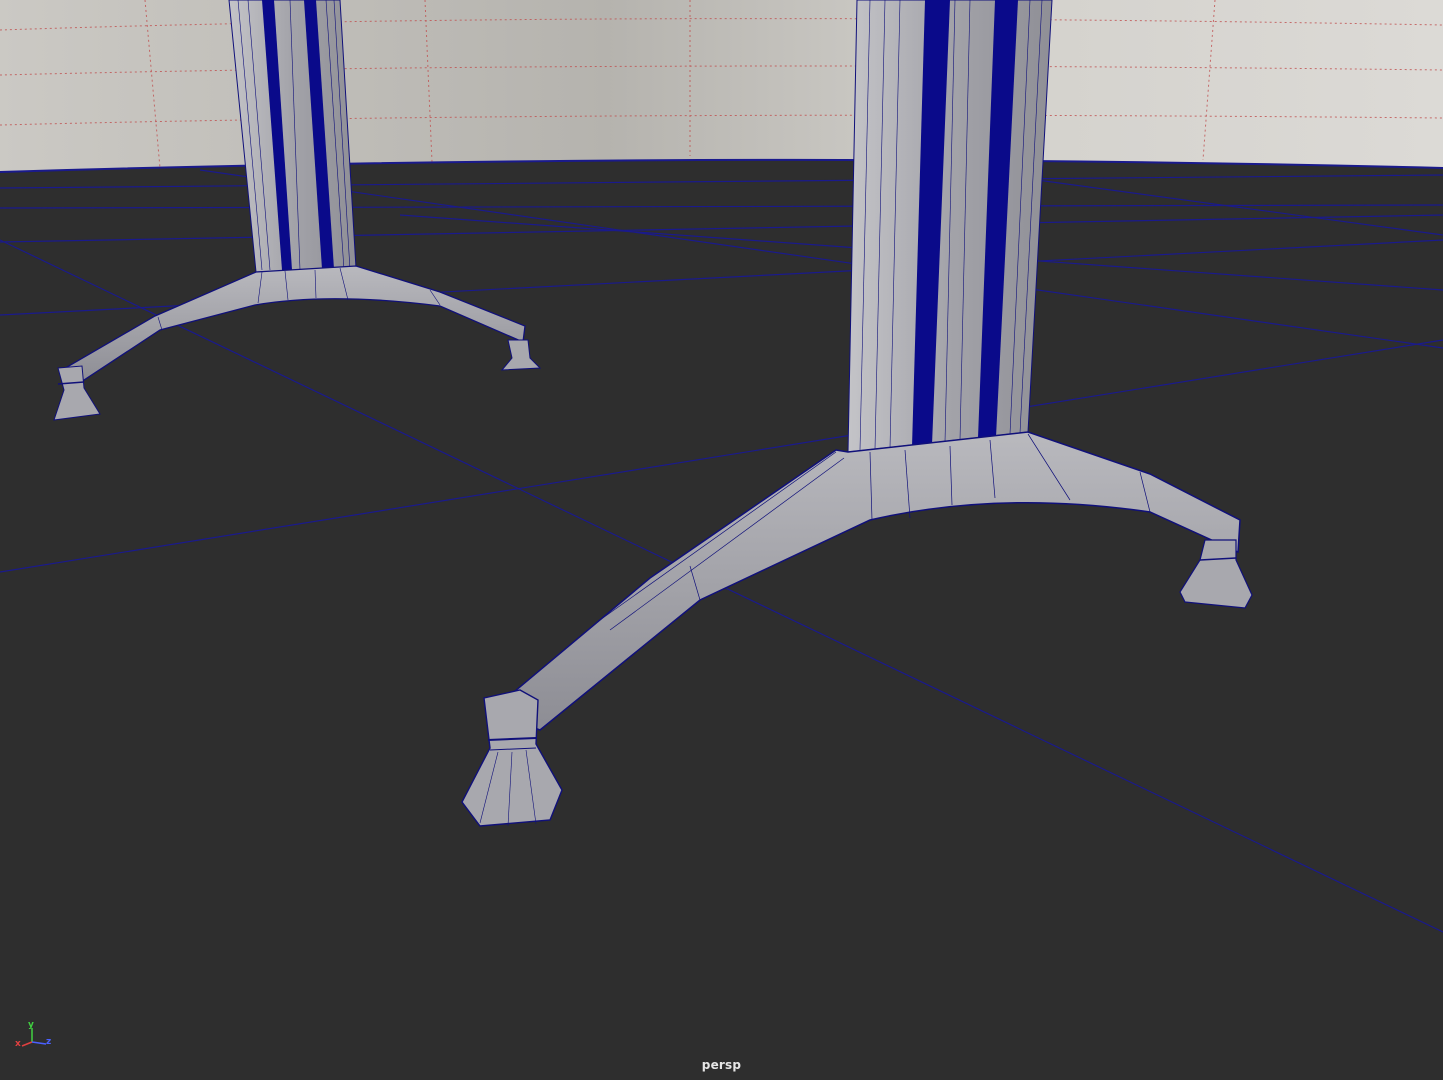 Image resolution: width=1443 pixels, height=1080 pixels. What do you see at coordinates (27, 1044) in the screenshot?
I see `x-axis-line` at bounding box center [27, 1044].